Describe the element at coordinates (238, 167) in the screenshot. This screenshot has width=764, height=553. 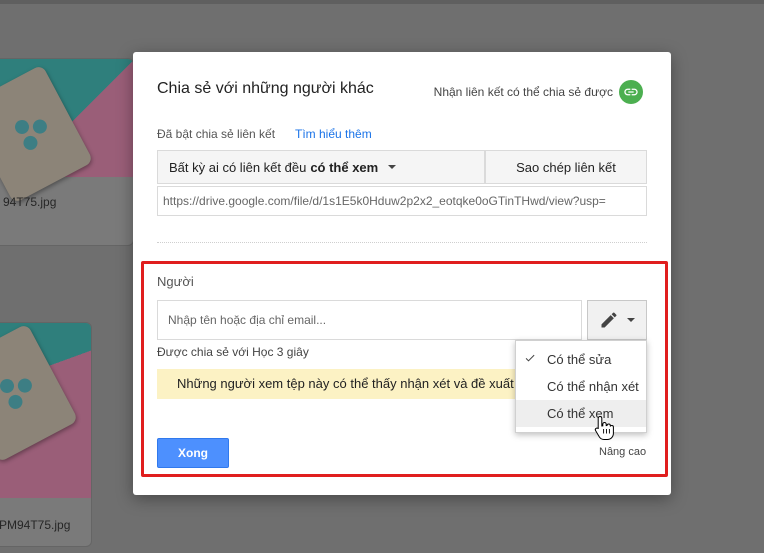
I see `access-prefix: Bất kỳ ai có liên kết đều` at that location.